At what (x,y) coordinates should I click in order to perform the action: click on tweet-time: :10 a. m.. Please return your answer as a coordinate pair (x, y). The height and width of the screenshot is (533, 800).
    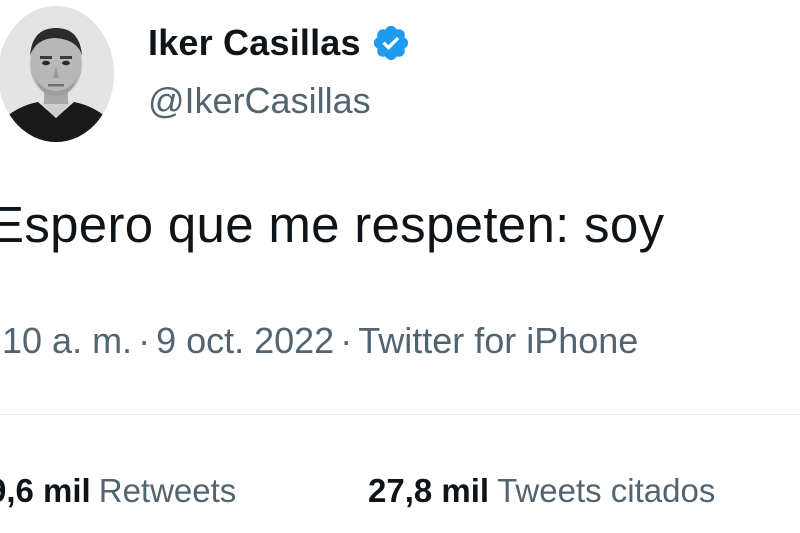
    Looking at the image, I should click on (66, 340).